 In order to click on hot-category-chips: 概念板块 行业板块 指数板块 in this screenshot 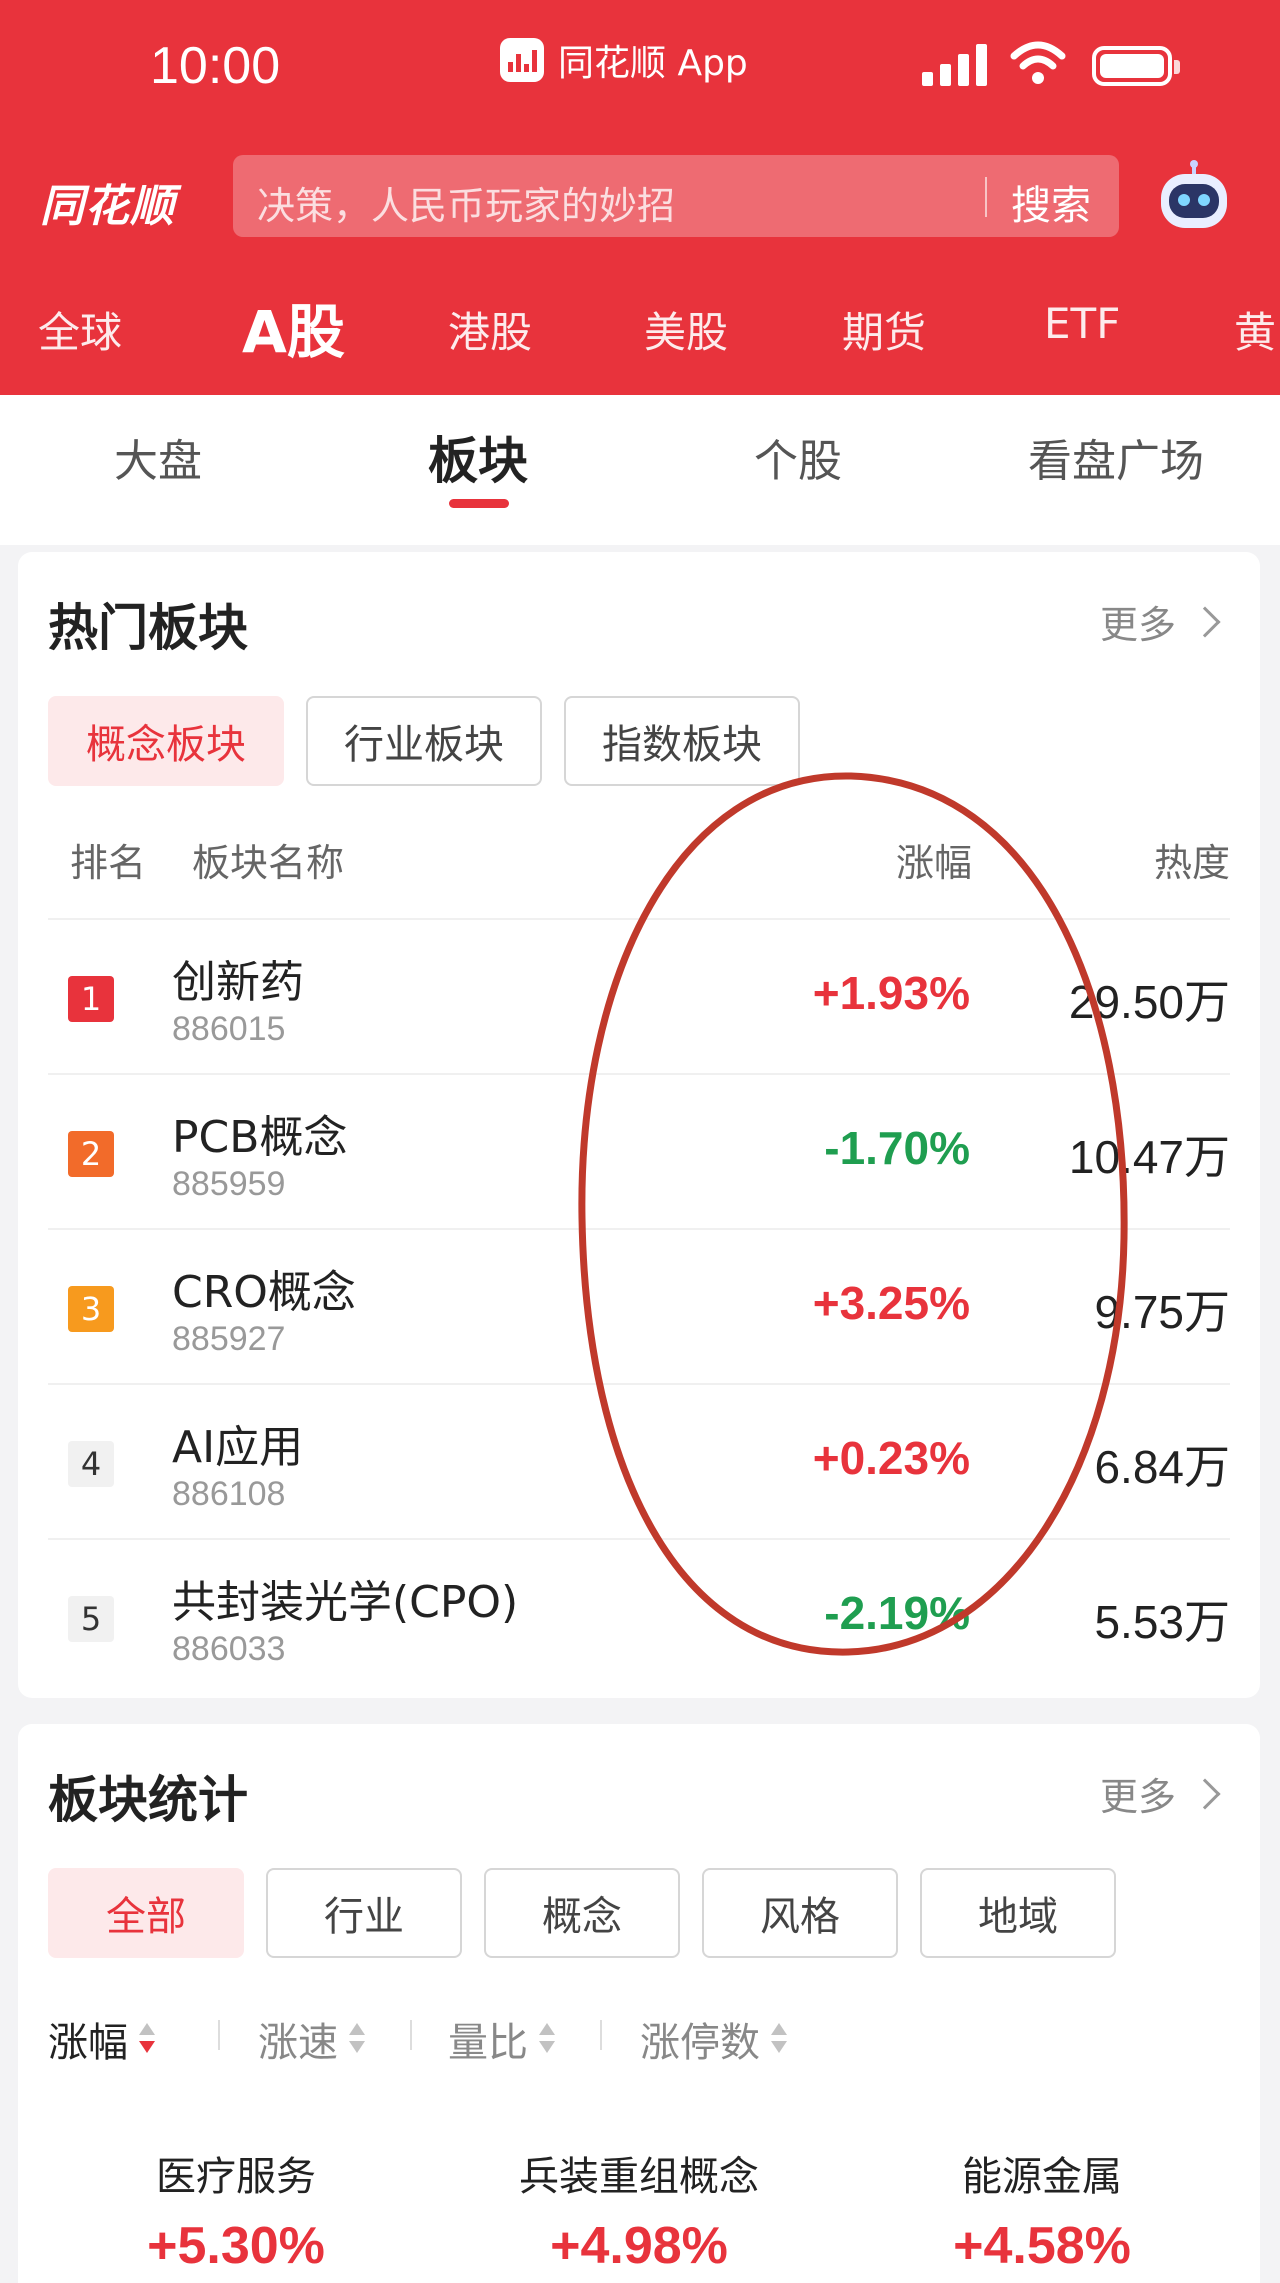, I will do `click(435, 741)`.